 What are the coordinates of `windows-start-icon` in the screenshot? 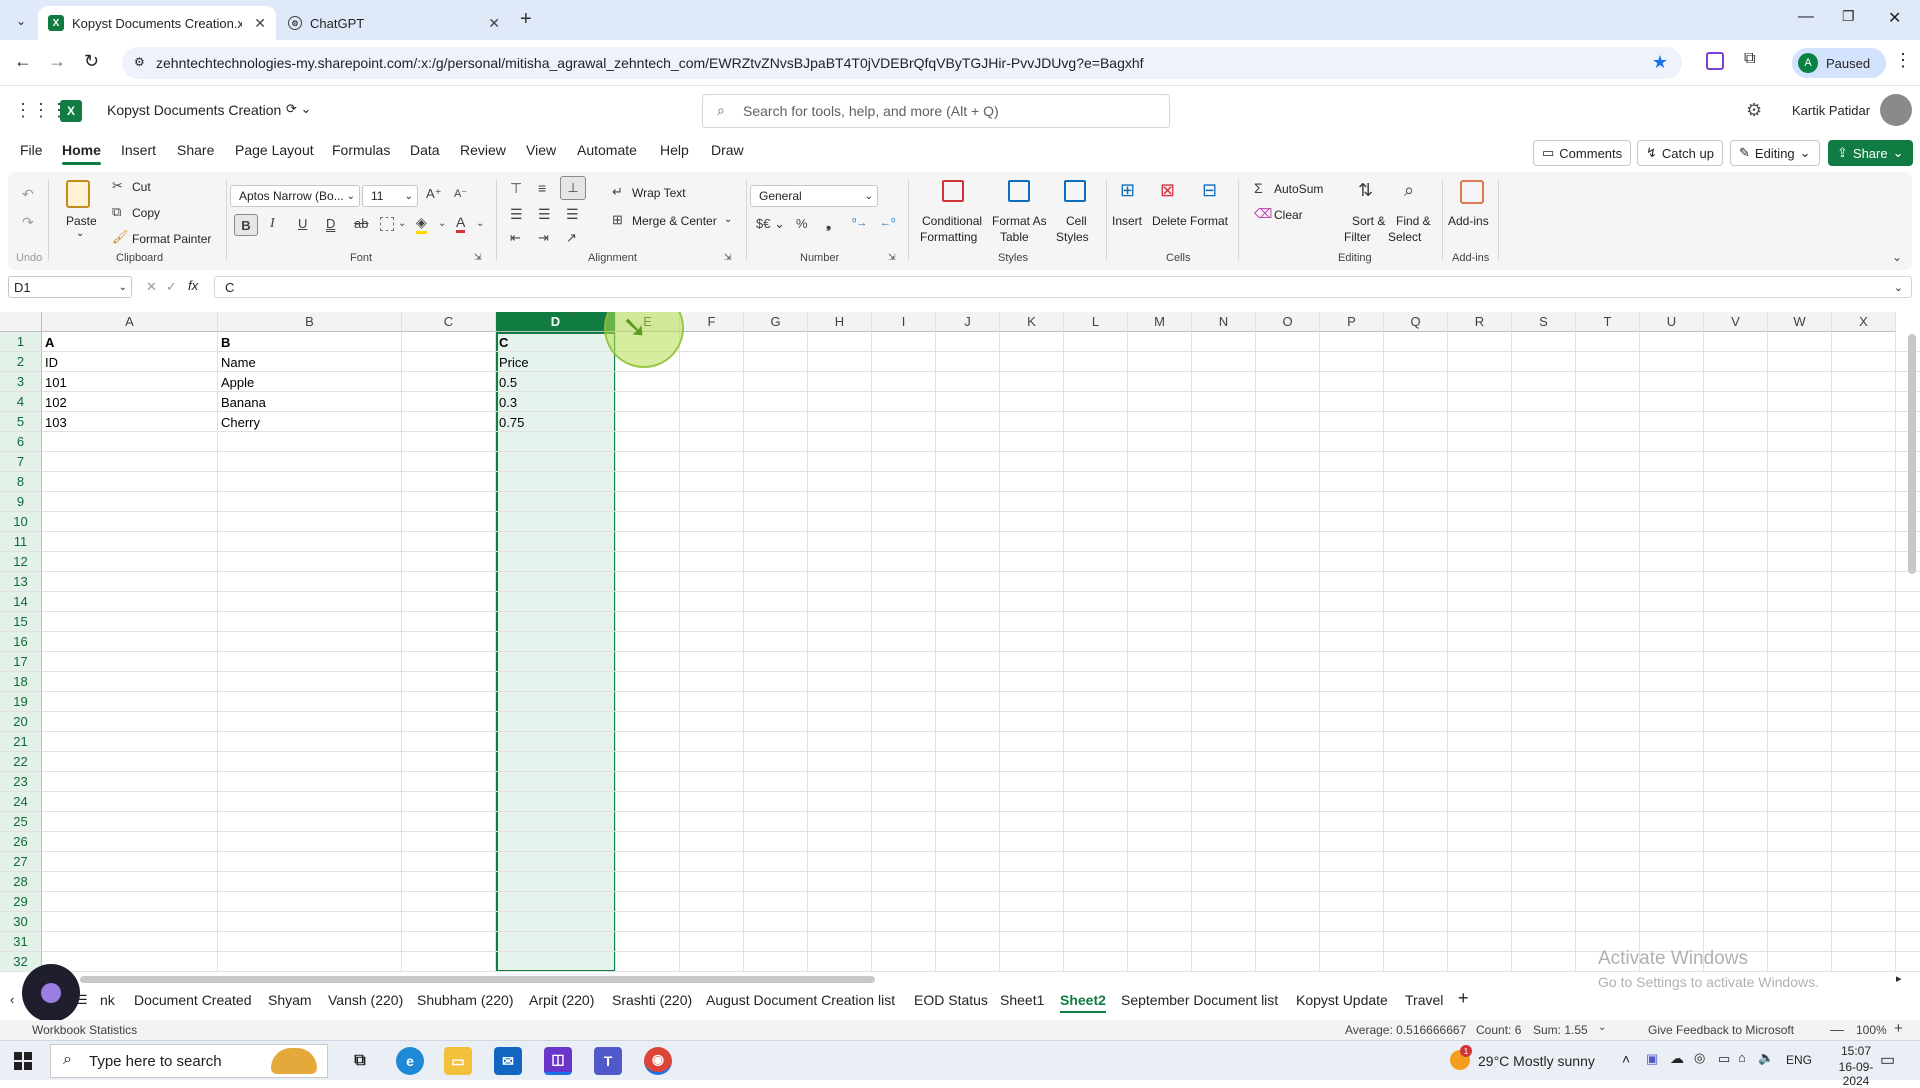 It's located at (23, 1061).